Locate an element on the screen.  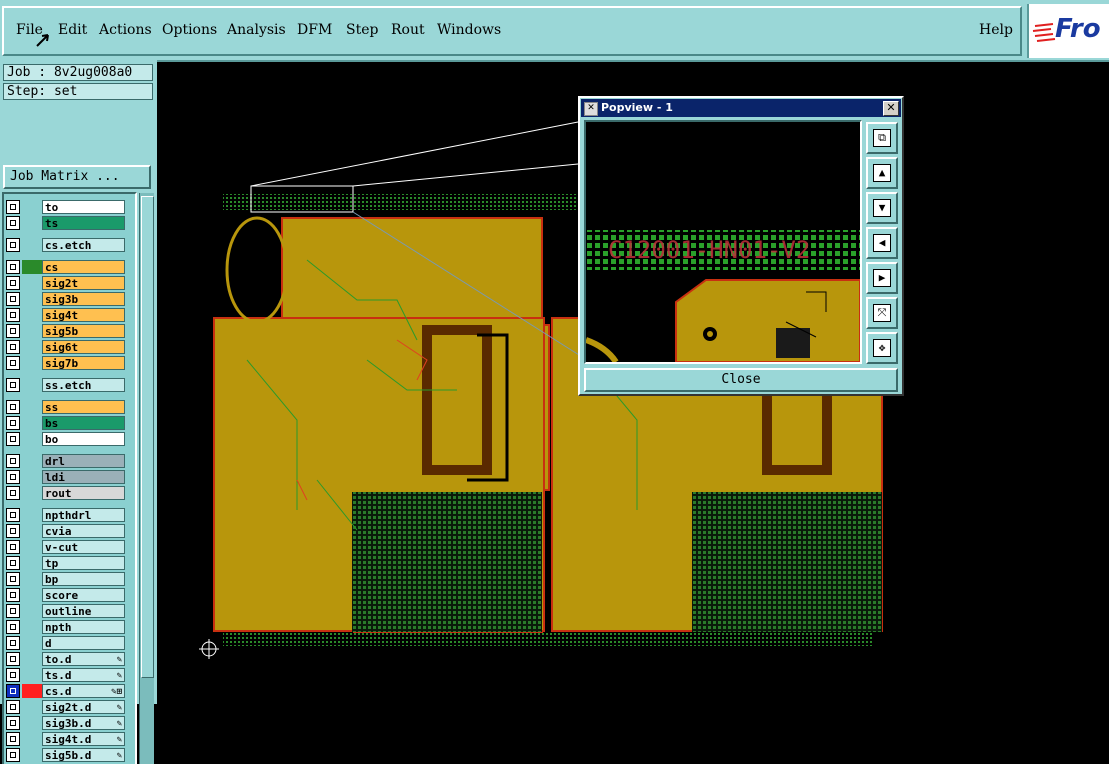
layer-name: outline is located at coordinates (83, 611).